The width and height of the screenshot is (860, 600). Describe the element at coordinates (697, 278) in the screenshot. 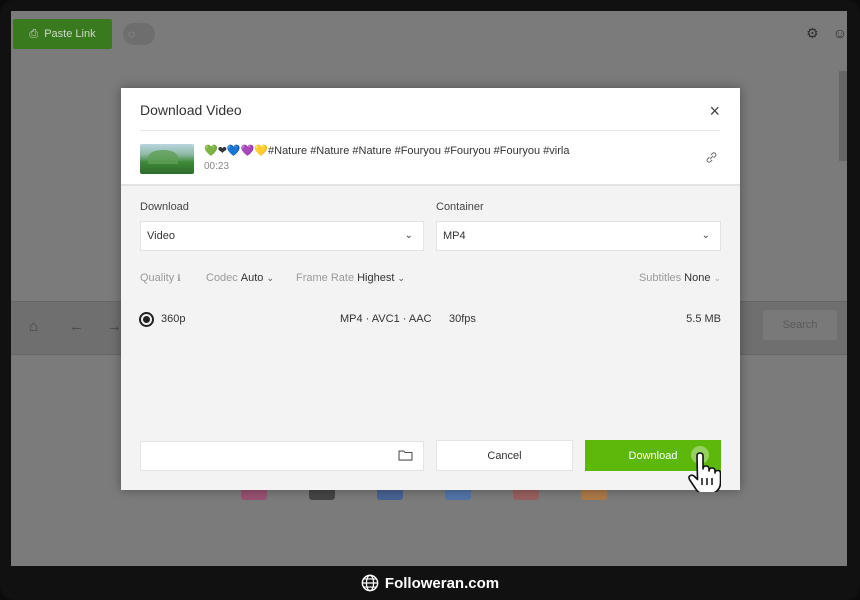

I see `subtitles-value: None` at that location.